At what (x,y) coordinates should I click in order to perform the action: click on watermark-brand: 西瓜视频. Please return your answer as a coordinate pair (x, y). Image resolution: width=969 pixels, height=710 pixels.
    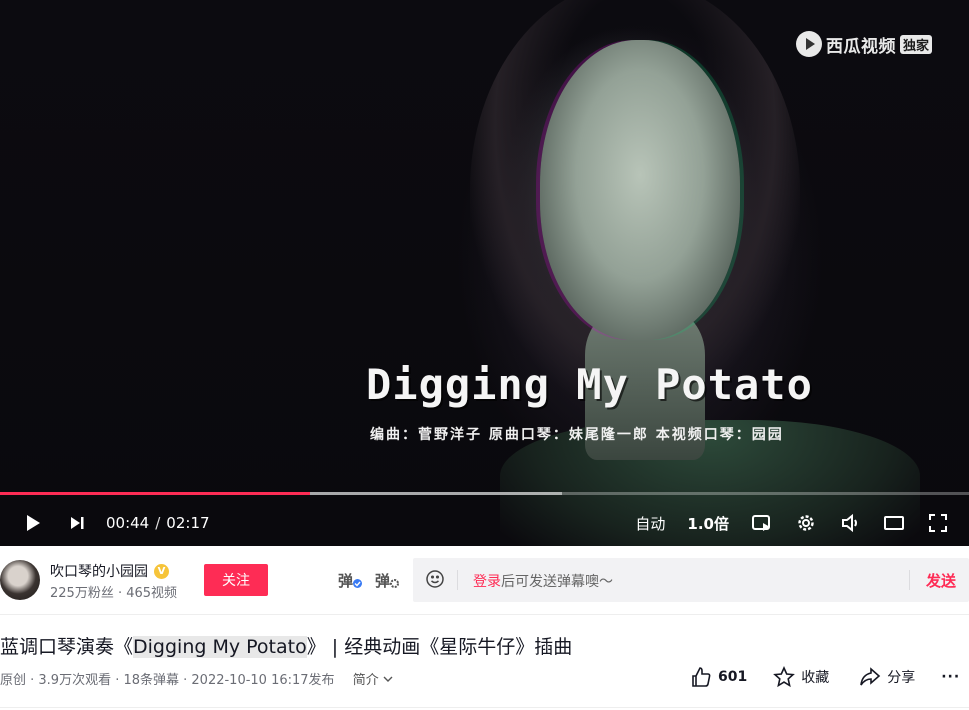
    Looking at the image, I should click on (861, 46).